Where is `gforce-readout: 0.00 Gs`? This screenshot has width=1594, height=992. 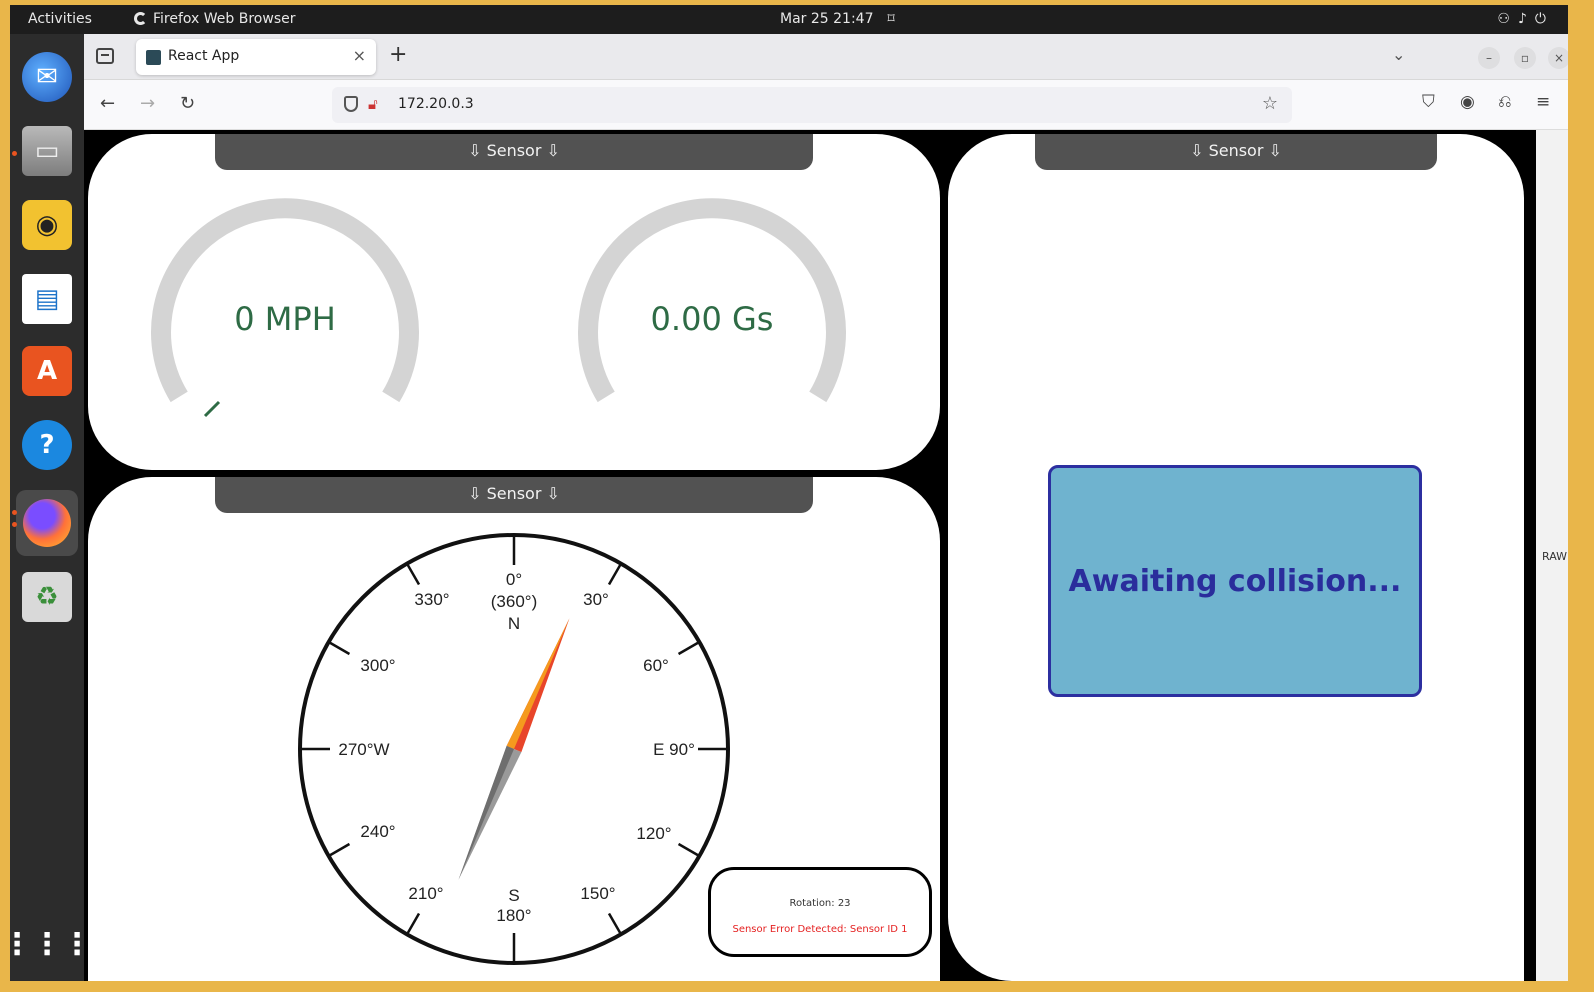
gforce-readout: 0.00 Gs is located at coordinates (712, 319).